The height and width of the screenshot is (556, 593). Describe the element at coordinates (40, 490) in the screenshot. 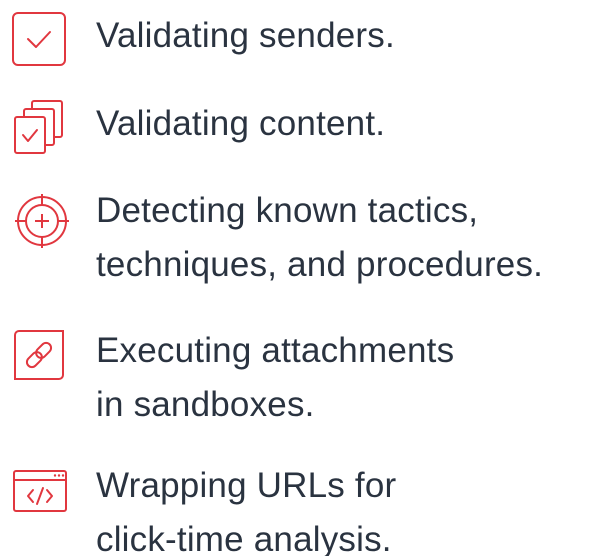

I see `browser-code-icon` at that location.